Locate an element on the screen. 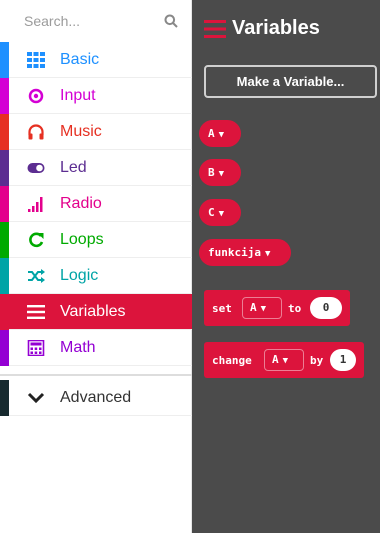 The width and height of the screenshot is (380, 533). category-label: Music is located at coordinates (81, 131).